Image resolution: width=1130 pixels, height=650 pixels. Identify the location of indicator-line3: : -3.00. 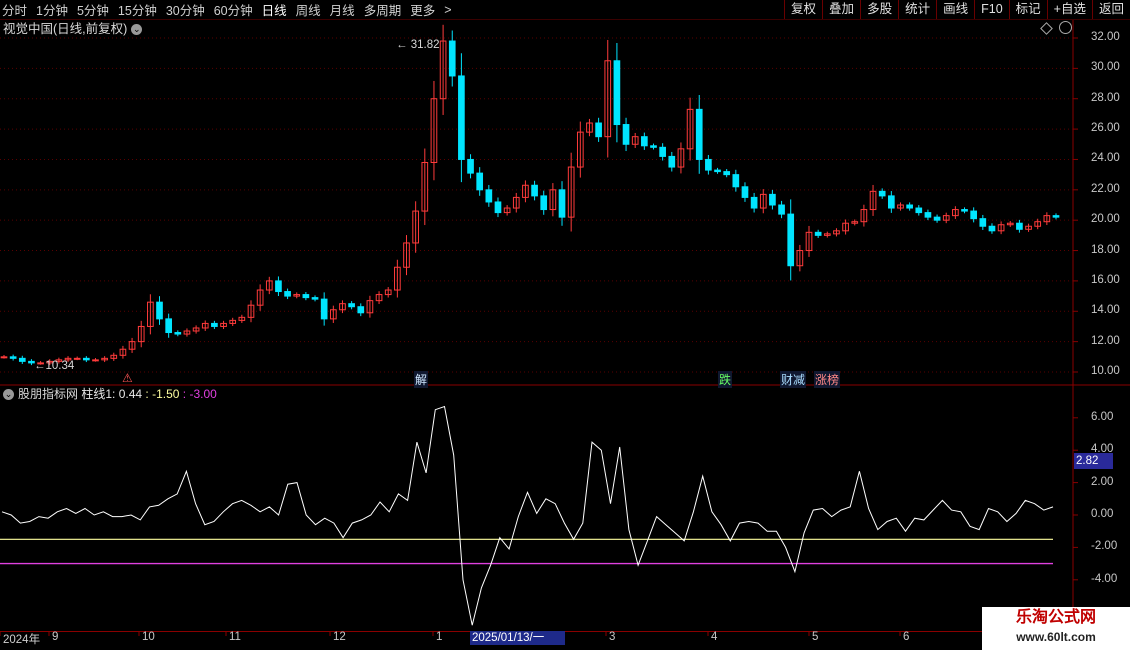
(199, 394).